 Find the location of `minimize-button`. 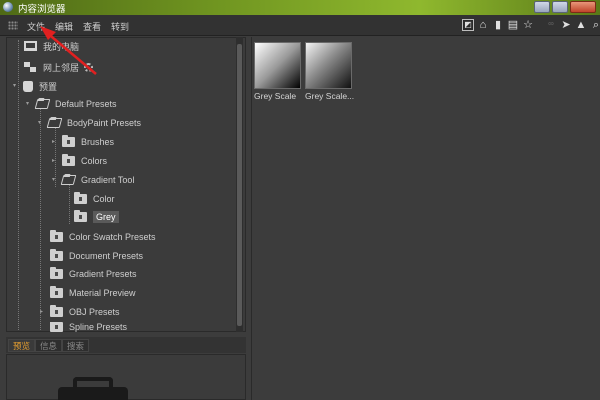

minimize-button is located at coordinates (542, 7).